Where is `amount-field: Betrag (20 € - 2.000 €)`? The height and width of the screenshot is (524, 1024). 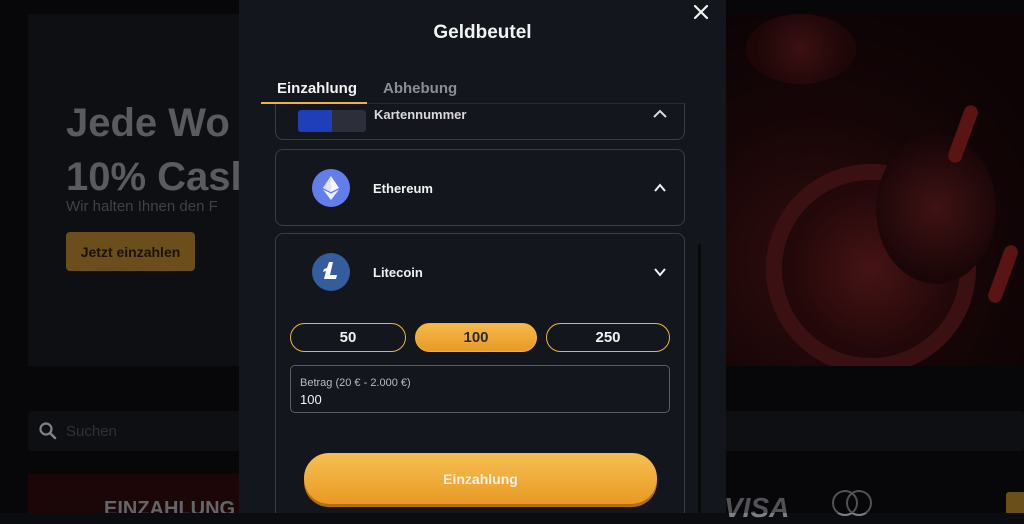
amount-field: Betrag (20 € - 2.000 €) is located at coordinates (480, 389).